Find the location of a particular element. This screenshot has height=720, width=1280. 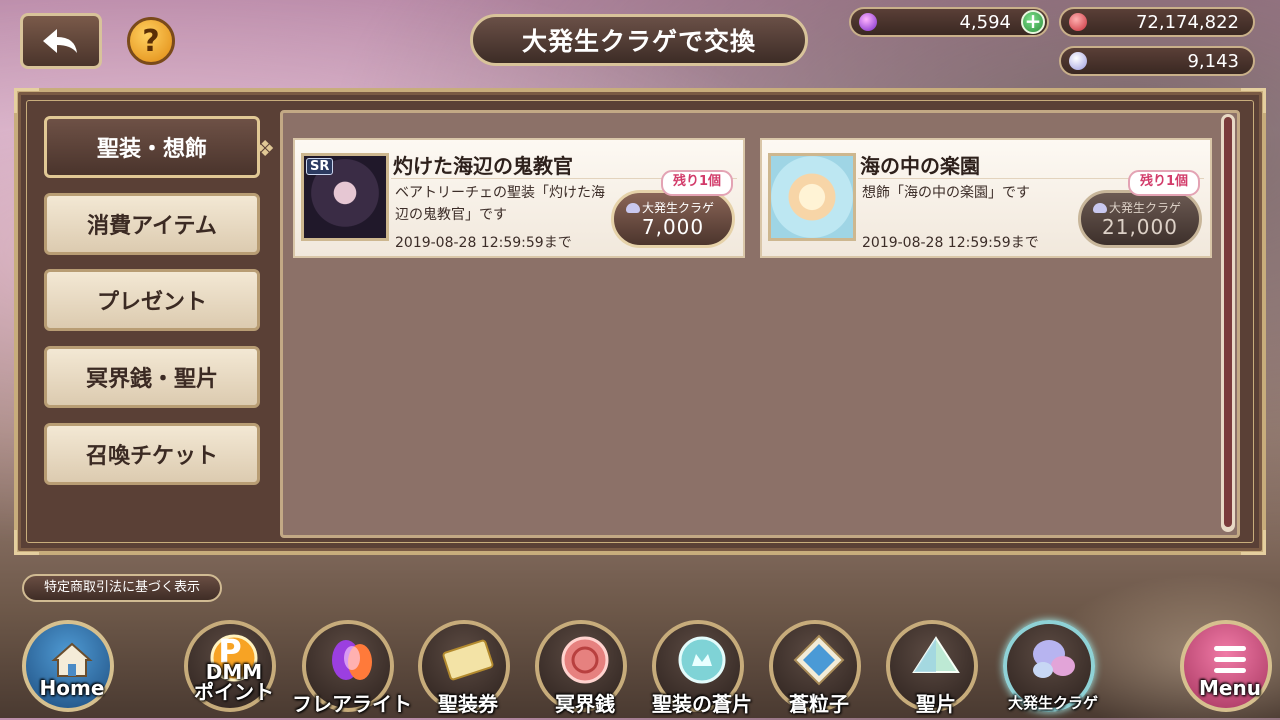

meikai-coin-icon is located at coordinates (585, 660).